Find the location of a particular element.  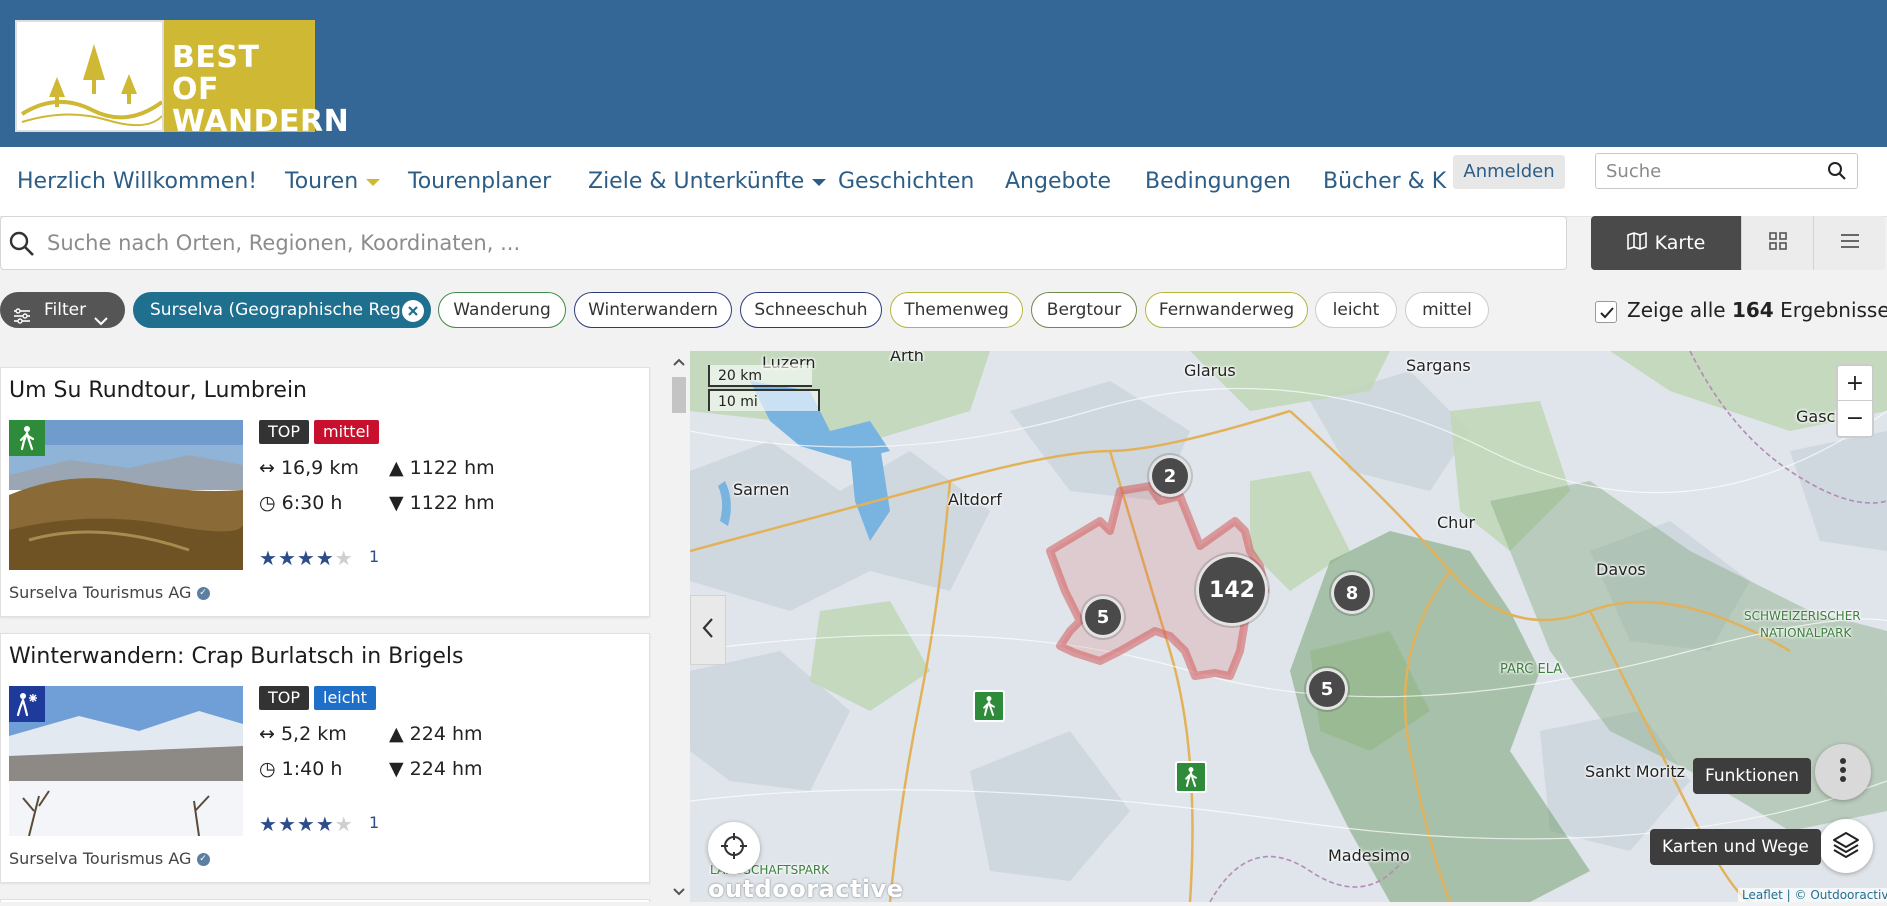

nav-label: Bücher & Ka is located at coordinates (1385, 181).